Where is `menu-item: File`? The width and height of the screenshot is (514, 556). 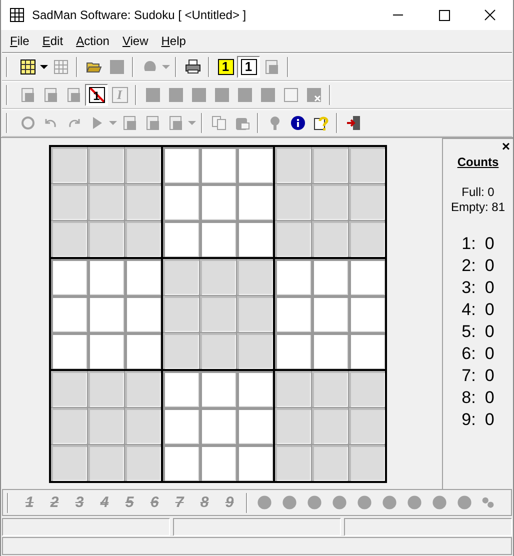
menu-item: File is located at coordinates (19, 41).